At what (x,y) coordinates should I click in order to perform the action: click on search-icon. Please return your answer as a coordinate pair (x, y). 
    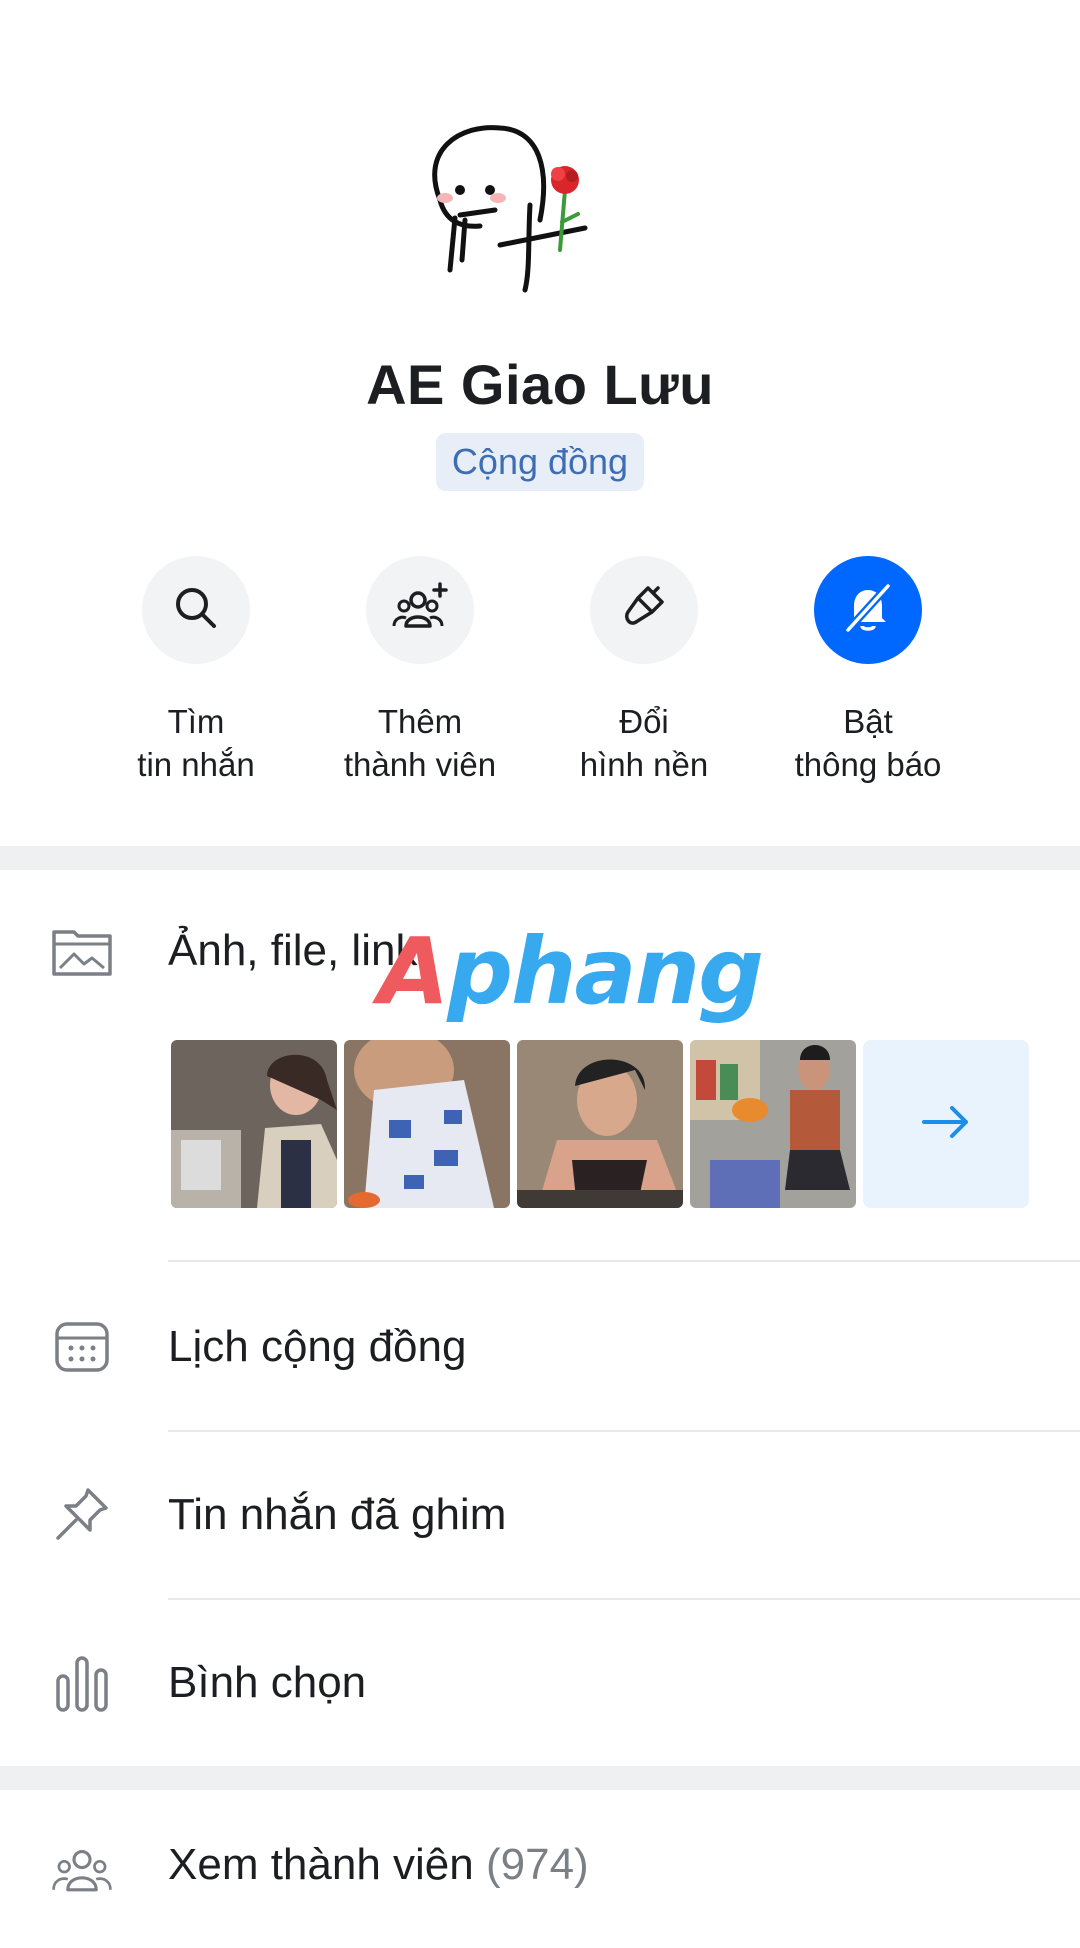
    Looking at the image, I should click on (196, 610).